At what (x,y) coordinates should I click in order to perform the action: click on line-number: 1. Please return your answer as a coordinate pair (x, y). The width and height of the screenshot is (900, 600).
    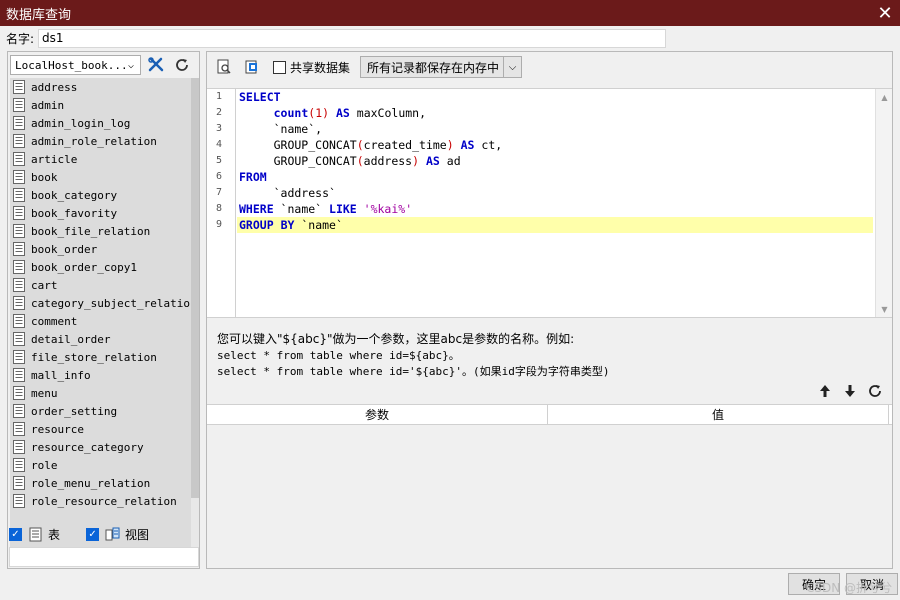
    Looking at the image, I should click on (219, 96).